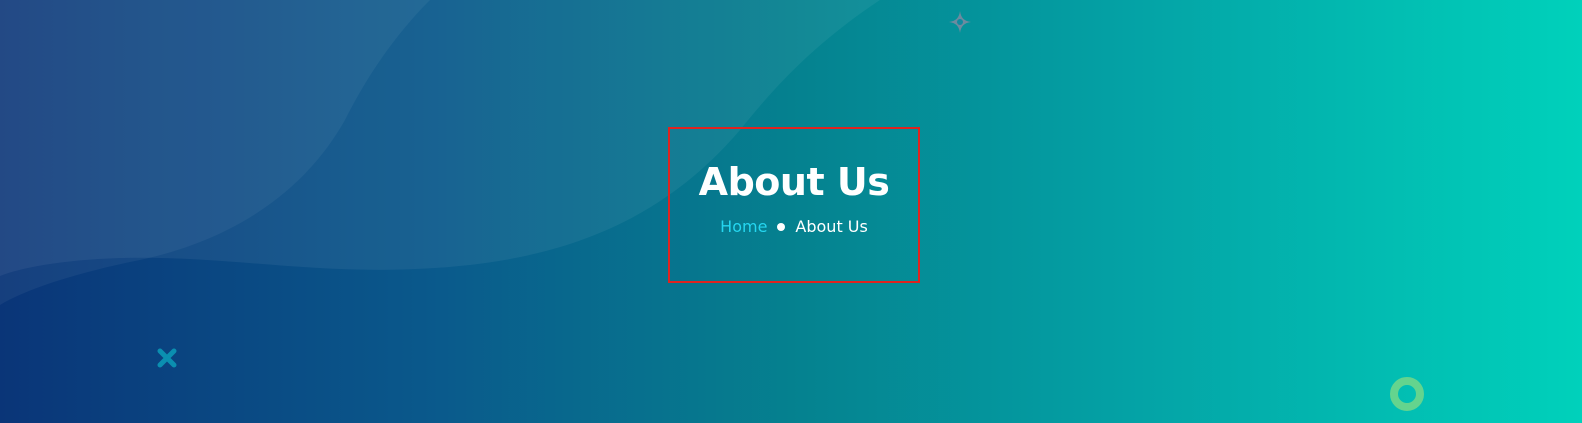  Describe the element at coordinates (794, 205) in the screenshot. I see `title-block: About Us Home About Us` at that location.